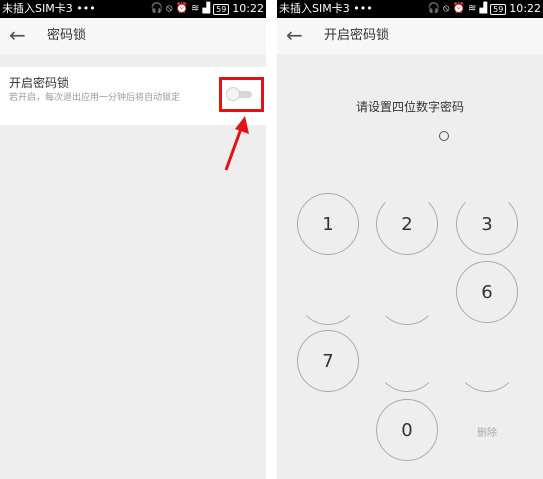  I want to click on app-bar: ← 开启密码锁, so click(410, 36).